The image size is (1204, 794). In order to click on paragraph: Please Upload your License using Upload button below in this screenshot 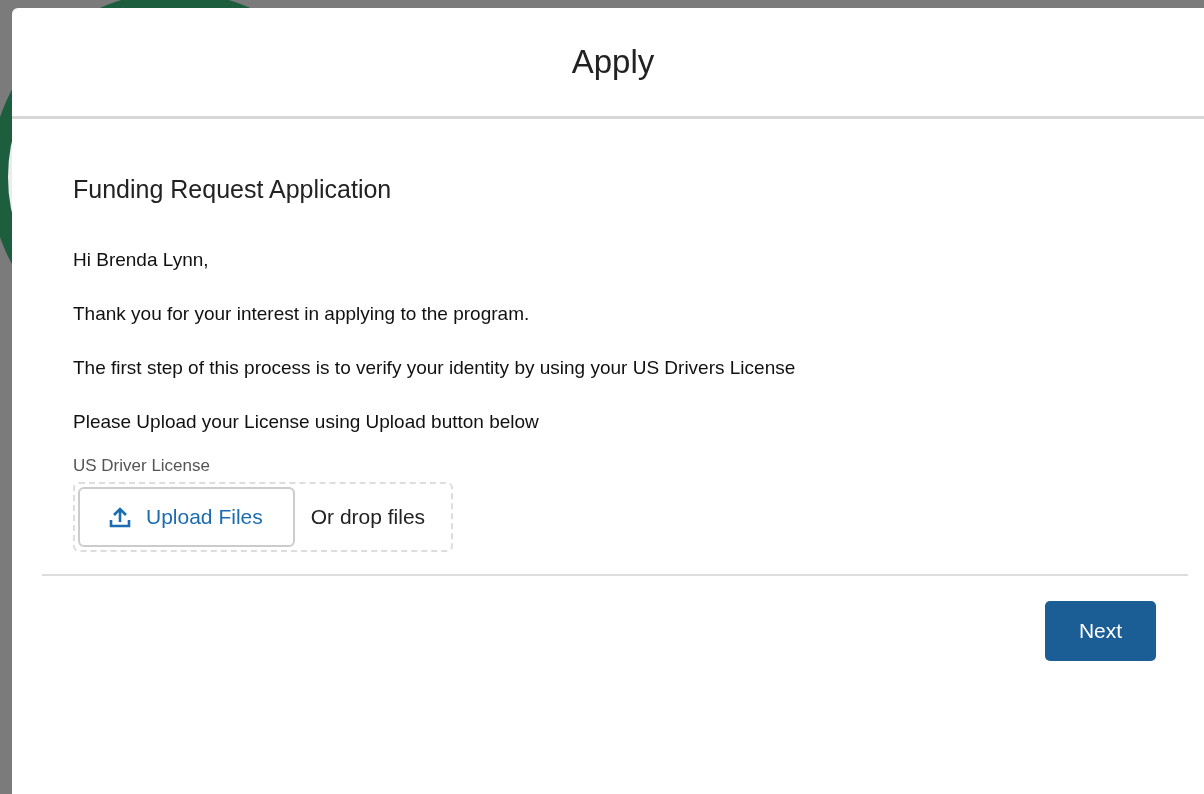, I will do `click(306, 422)`.